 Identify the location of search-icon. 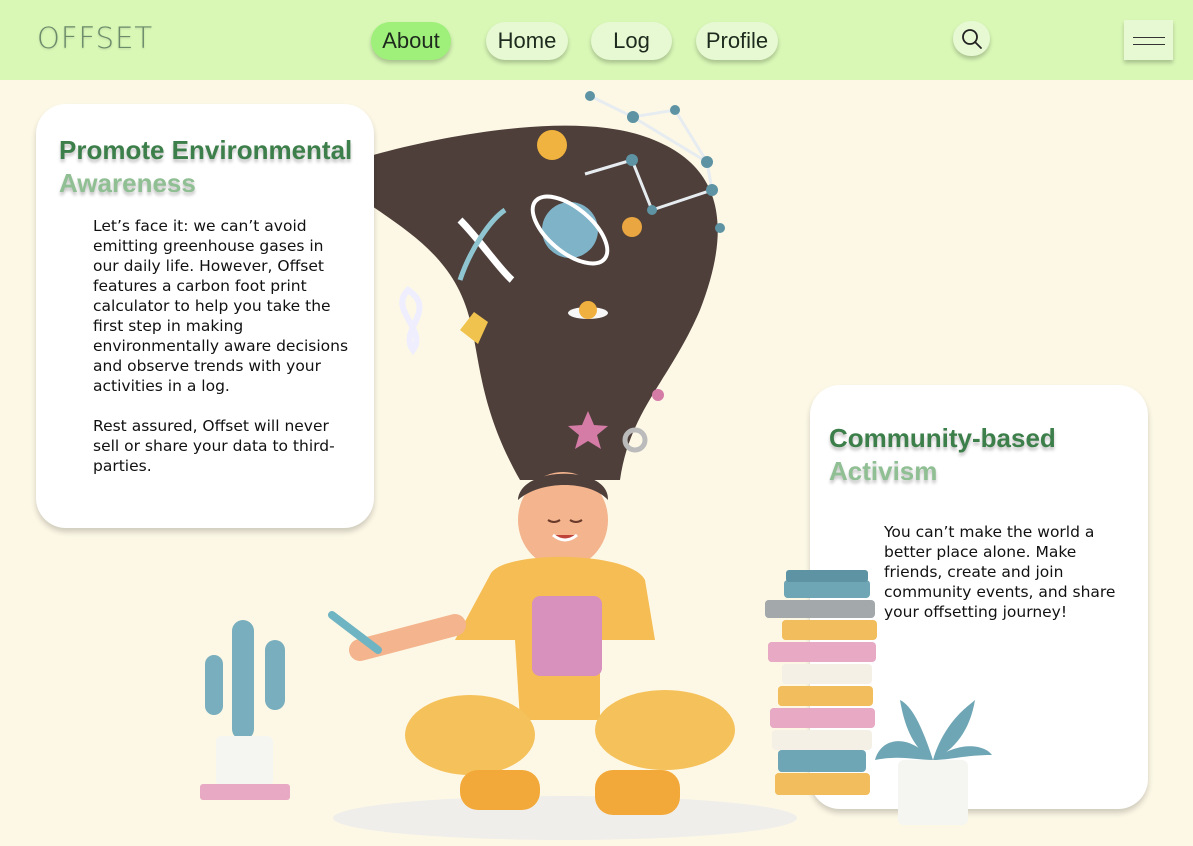
(971, 38).